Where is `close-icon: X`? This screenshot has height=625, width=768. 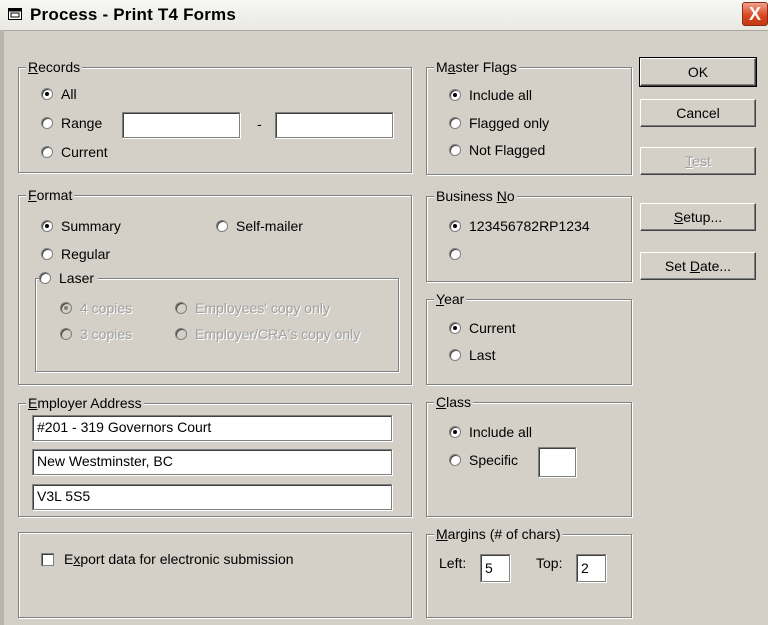
close-icon: X is located at coordinates (754, 14).